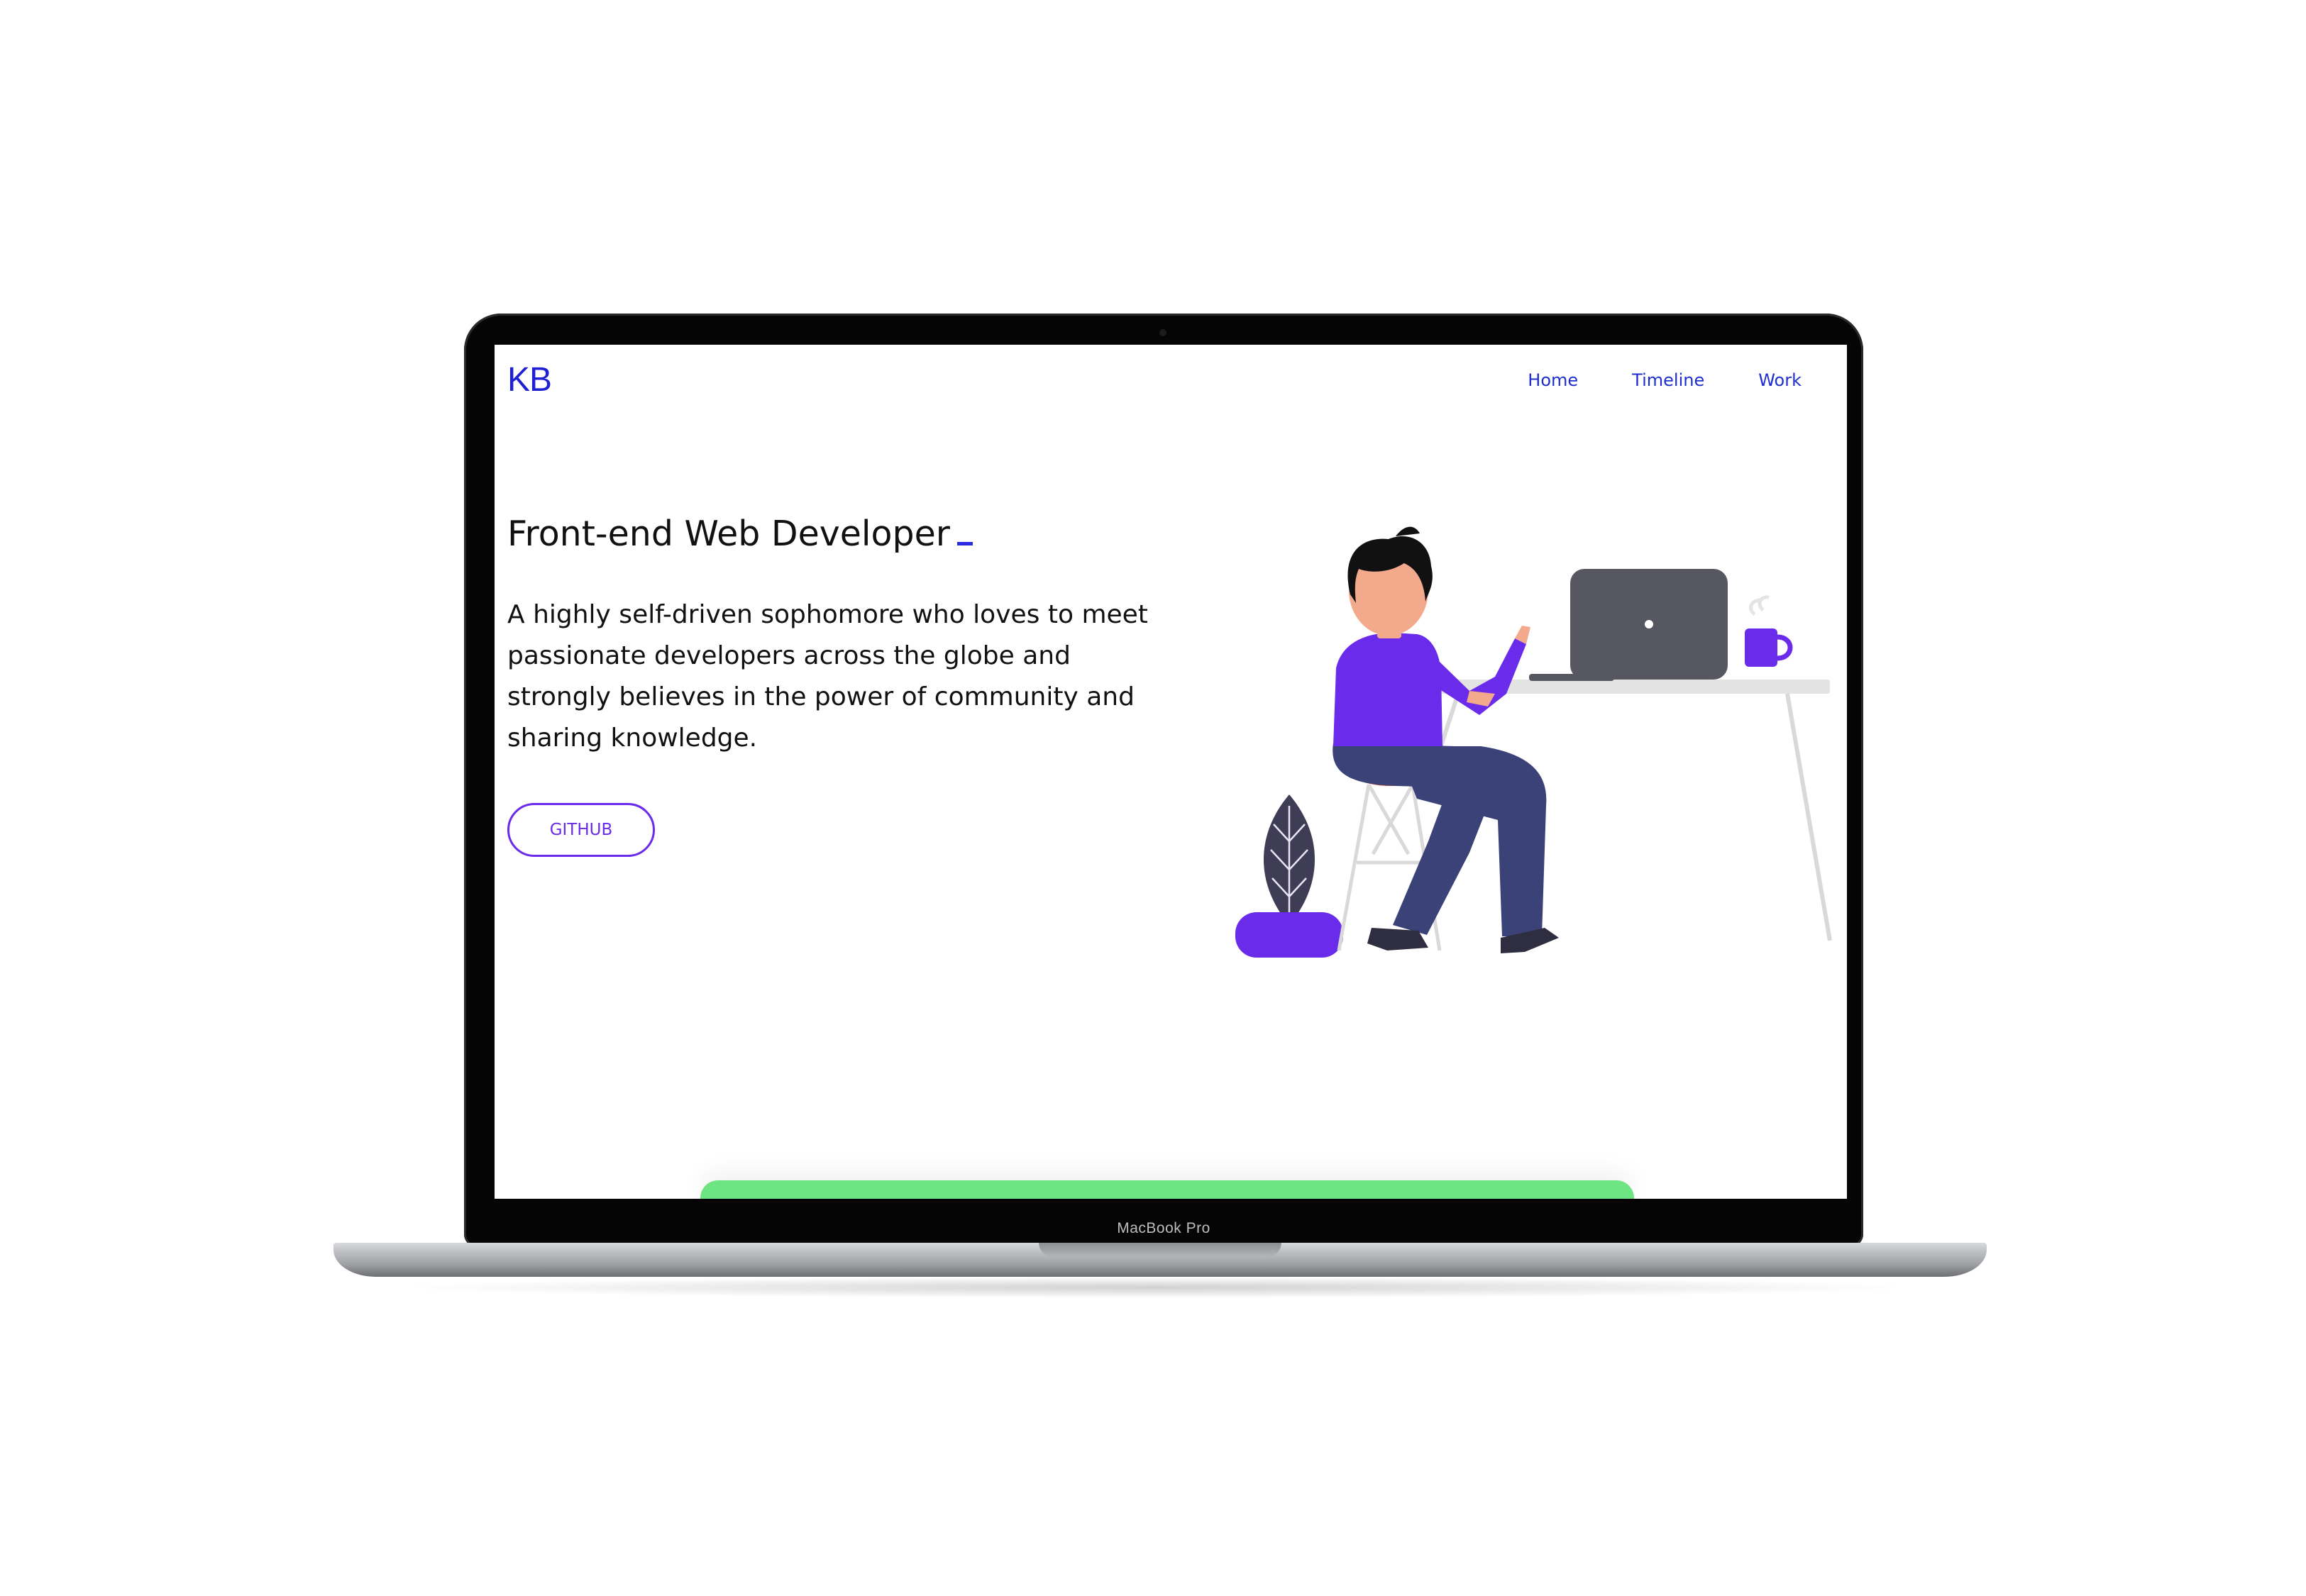  What do you see at coordinates (728, 534) in the screenshot?
I see `hero-title-text: Front-end Web Developer` at bounding box center [728, 534].